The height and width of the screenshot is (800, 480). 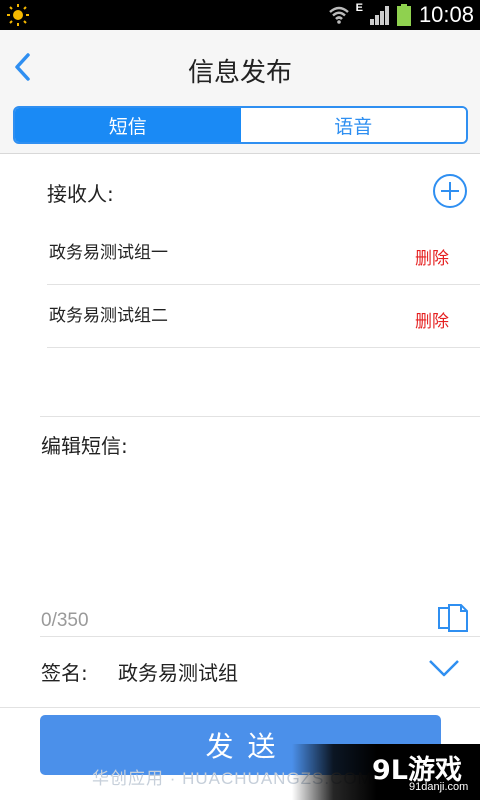 I want to click on tab-bar: 短信 语音, so click(x=240, y=129).